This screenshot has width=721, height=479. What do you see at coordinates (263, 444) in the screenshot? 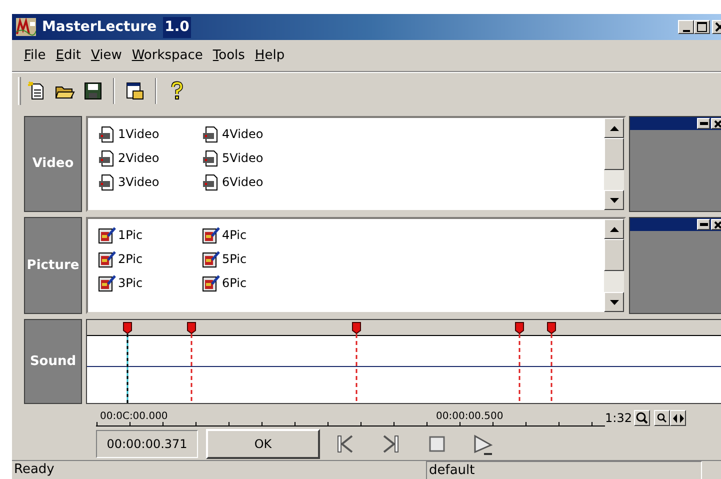
I see `ok-button: OK` at bounding box center [263, 444].